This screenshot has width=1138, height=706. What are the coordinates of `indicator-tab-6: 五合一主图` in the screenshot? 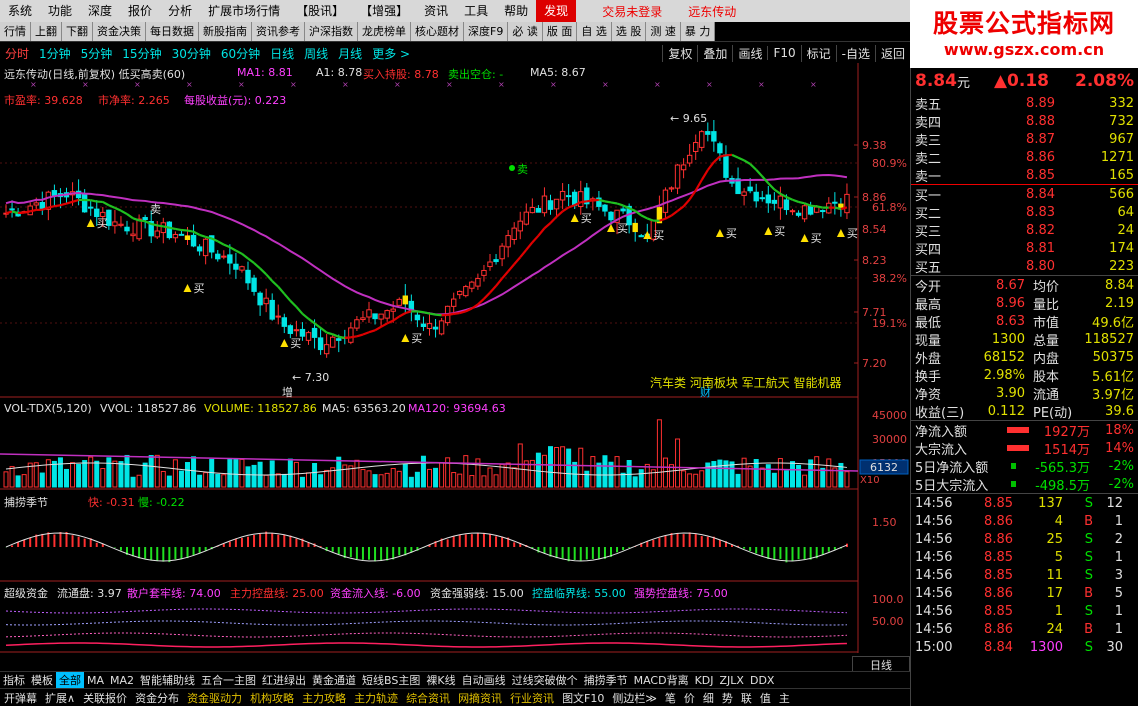 It's located at (228, 680).